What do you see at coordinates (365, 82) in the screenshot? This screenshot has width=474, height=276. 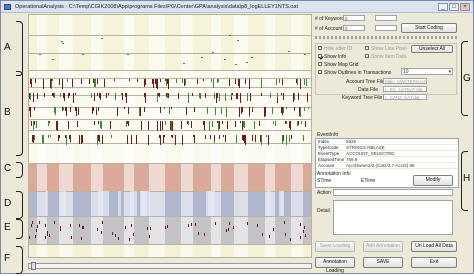 I see `account-tree-label: Account Tree File` at bounding box center [365, 82].